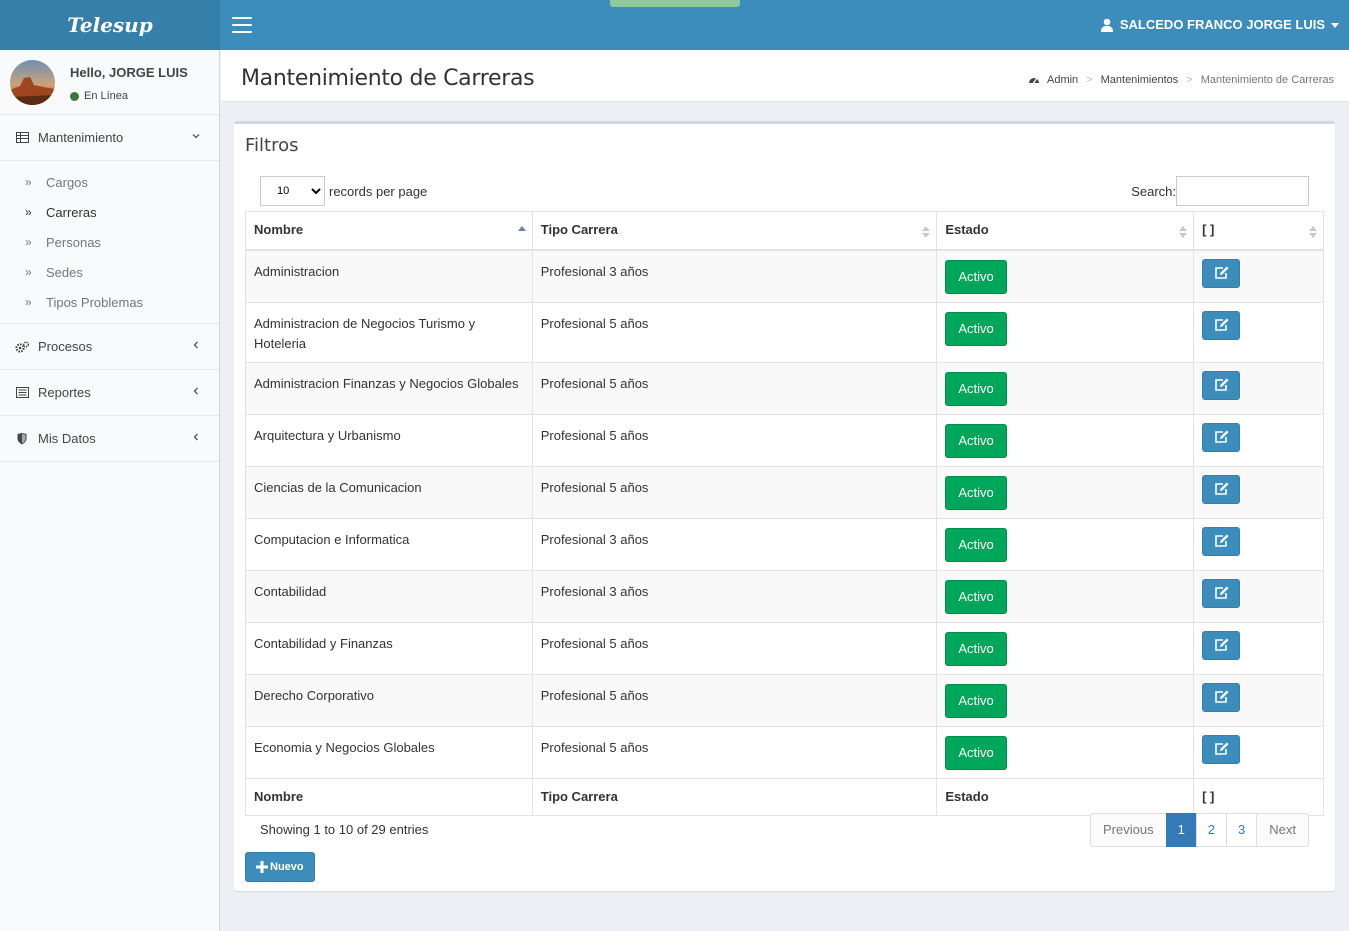 The width and height of the screenshot is (1349, 931). I want to click on breadcrumb-mantenimientos: Mantenimientos, so click(1140, 80).